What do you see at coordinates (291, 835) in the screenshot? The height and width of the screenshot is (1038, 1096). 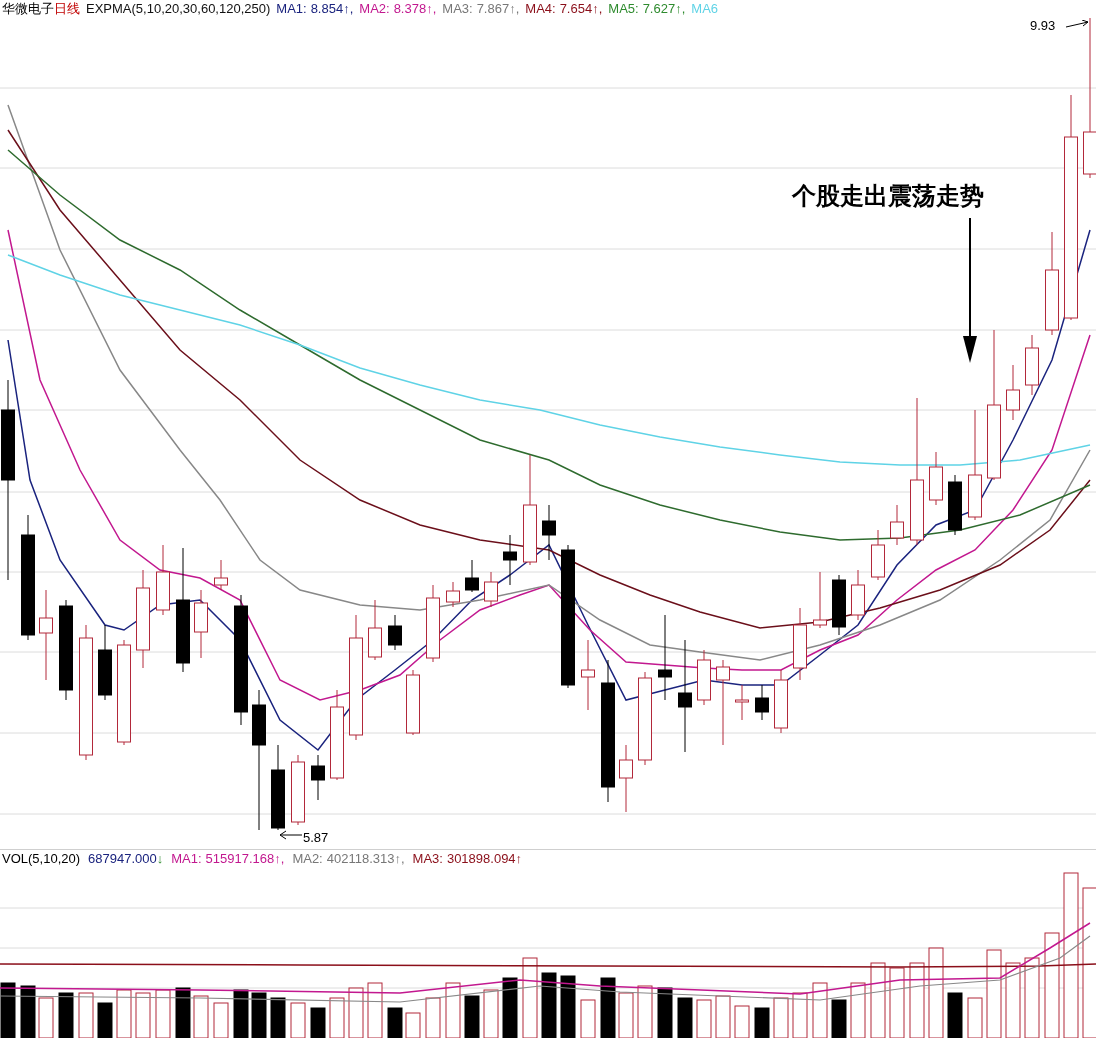 I see `low-pointer-icon` at bounding box center [291, 835].